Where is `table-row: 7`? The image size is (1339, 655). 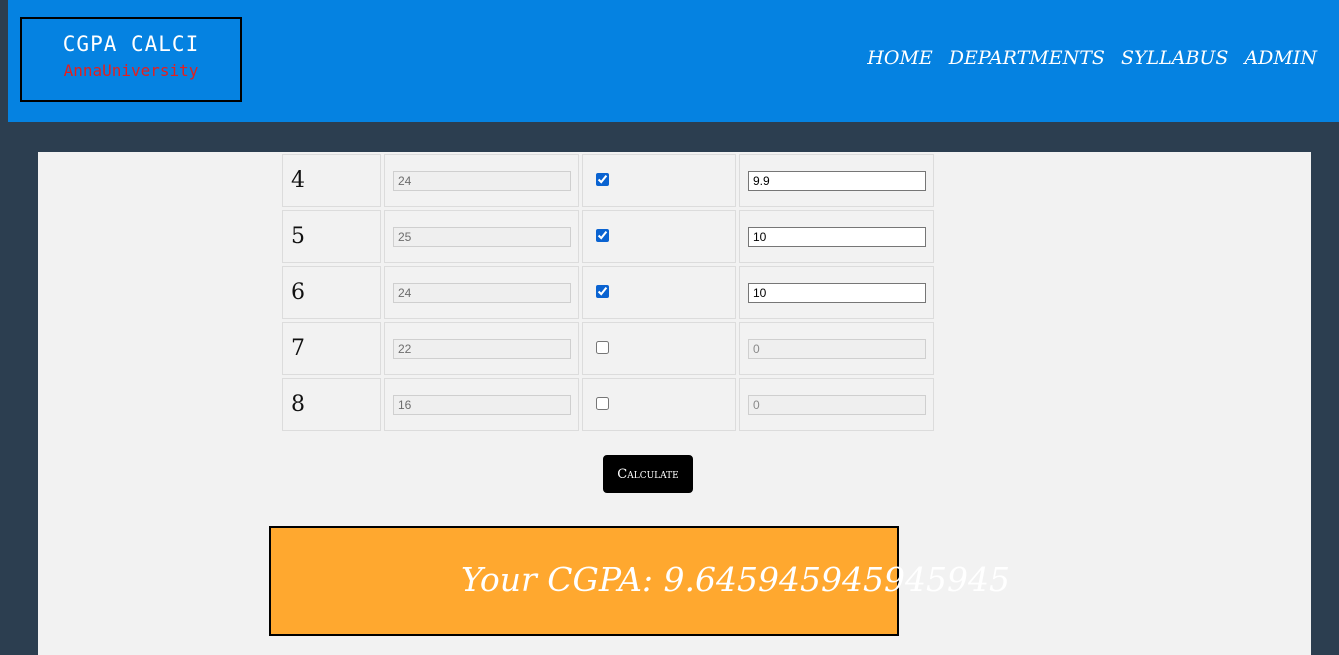
table-row: 7 is located at coordinates (608, 348).